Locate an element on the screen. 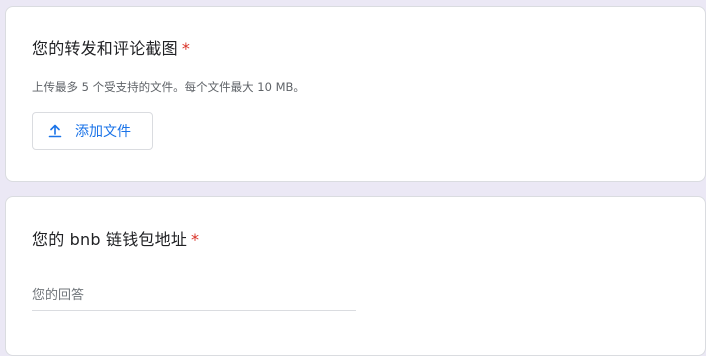 The image size is (706, 356). add-file-button: 添加文件 is located at coordinates (92, 131).